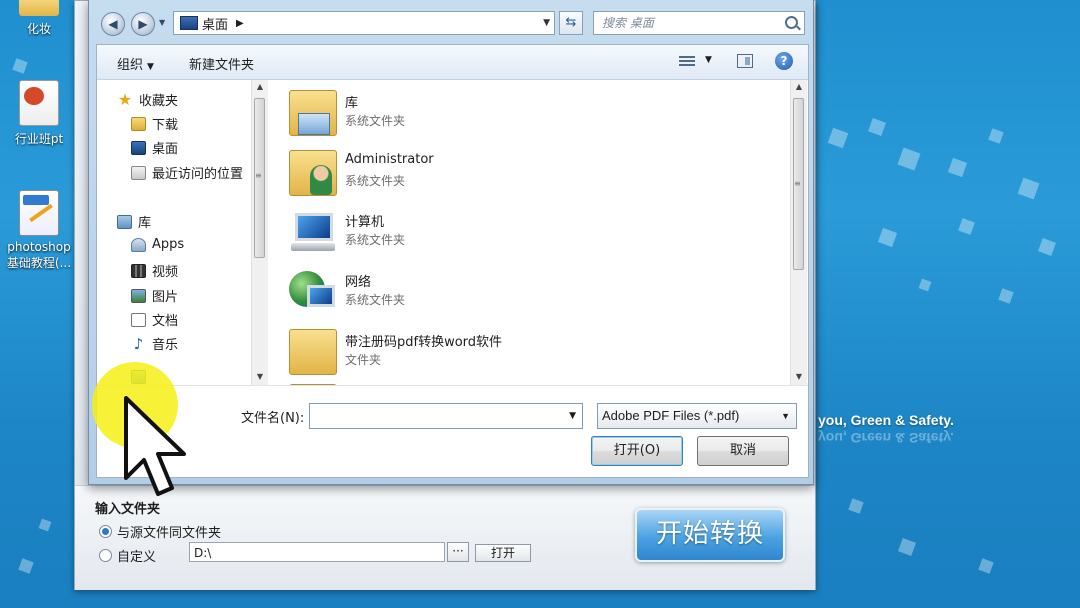 Image resolution: width=1080 pixels, height=608 pixels. I want to click on search-placeholder: 搜索 桌面, so click(628, 23).